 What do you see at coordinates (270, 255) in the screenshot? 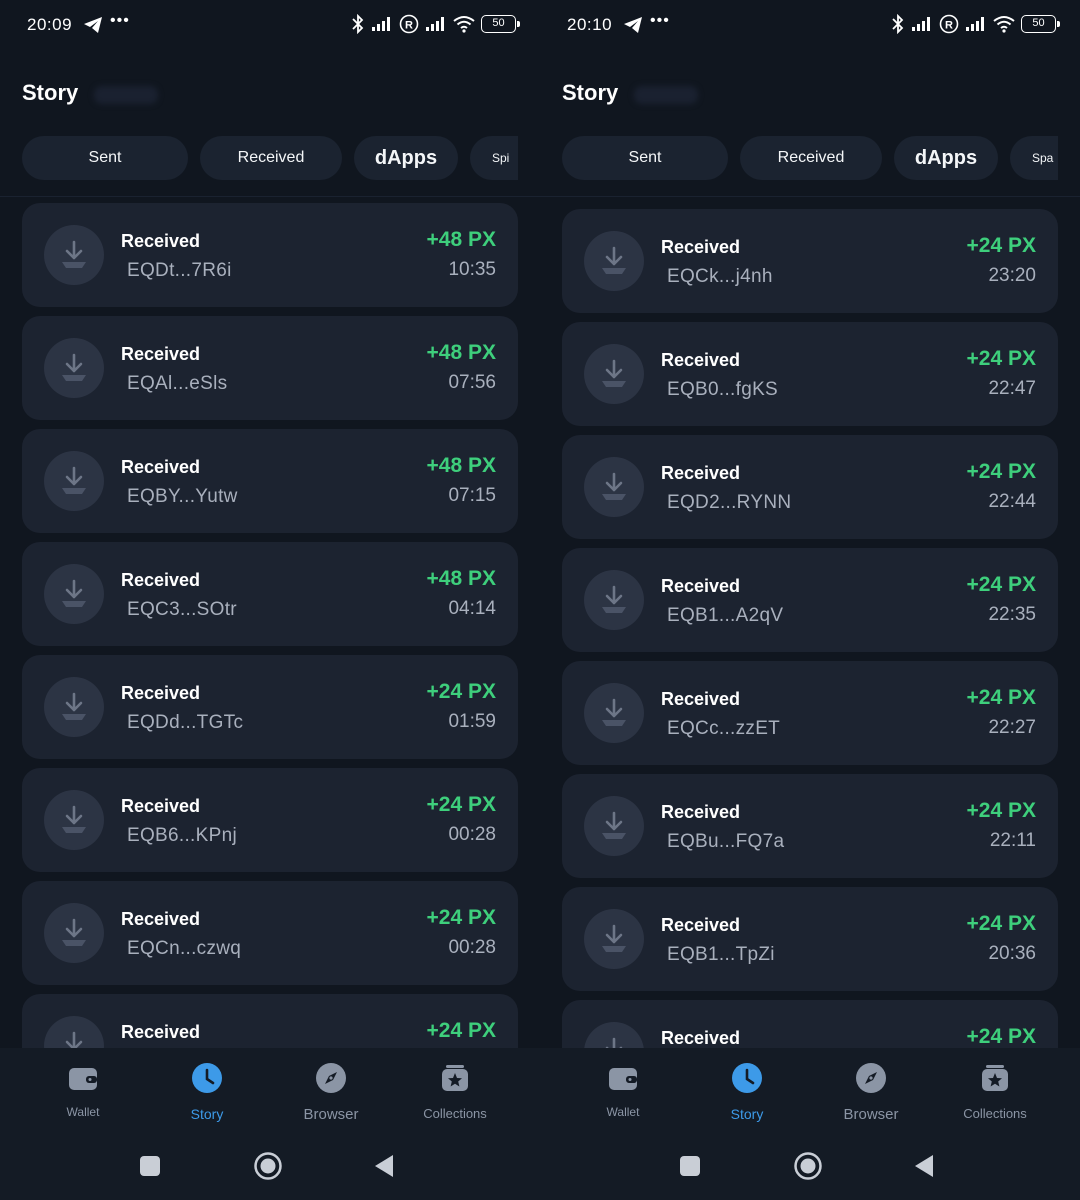
I see `transaction-card: Received EQDt...7R6i +48 PX 10:35` at bounding box center [270, 255].